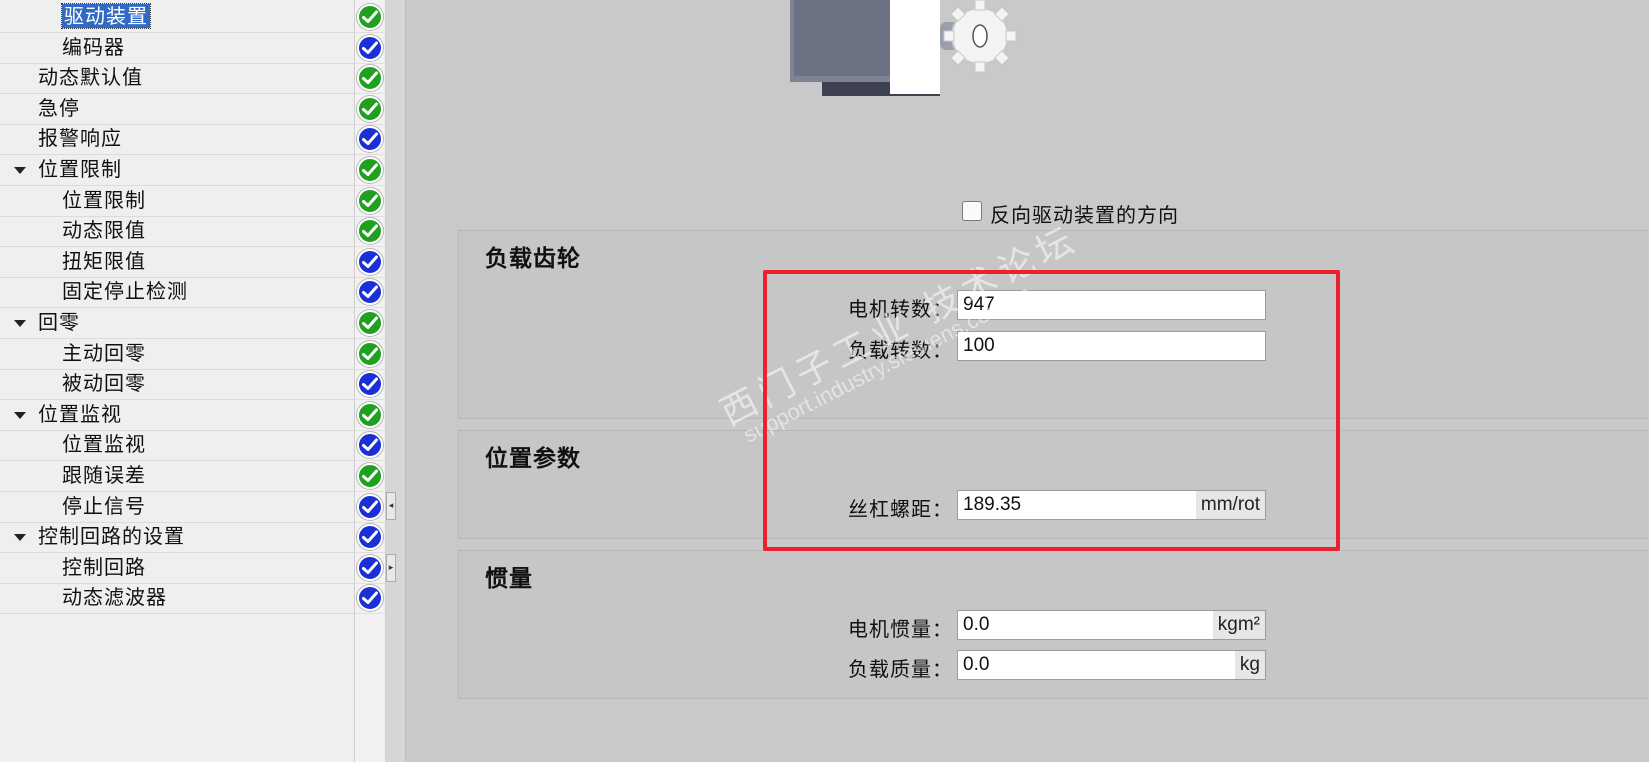  I want to click on nav-item: 控制回路的设置, so click(177, 537).